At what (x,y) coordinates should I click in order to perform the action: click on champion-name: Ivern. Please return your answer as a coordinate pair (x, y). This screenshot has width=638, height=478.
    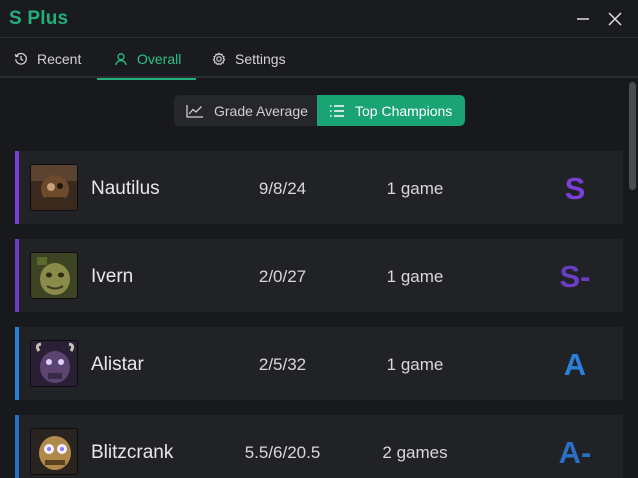
    Looking at the image, I should click on (112, 276).